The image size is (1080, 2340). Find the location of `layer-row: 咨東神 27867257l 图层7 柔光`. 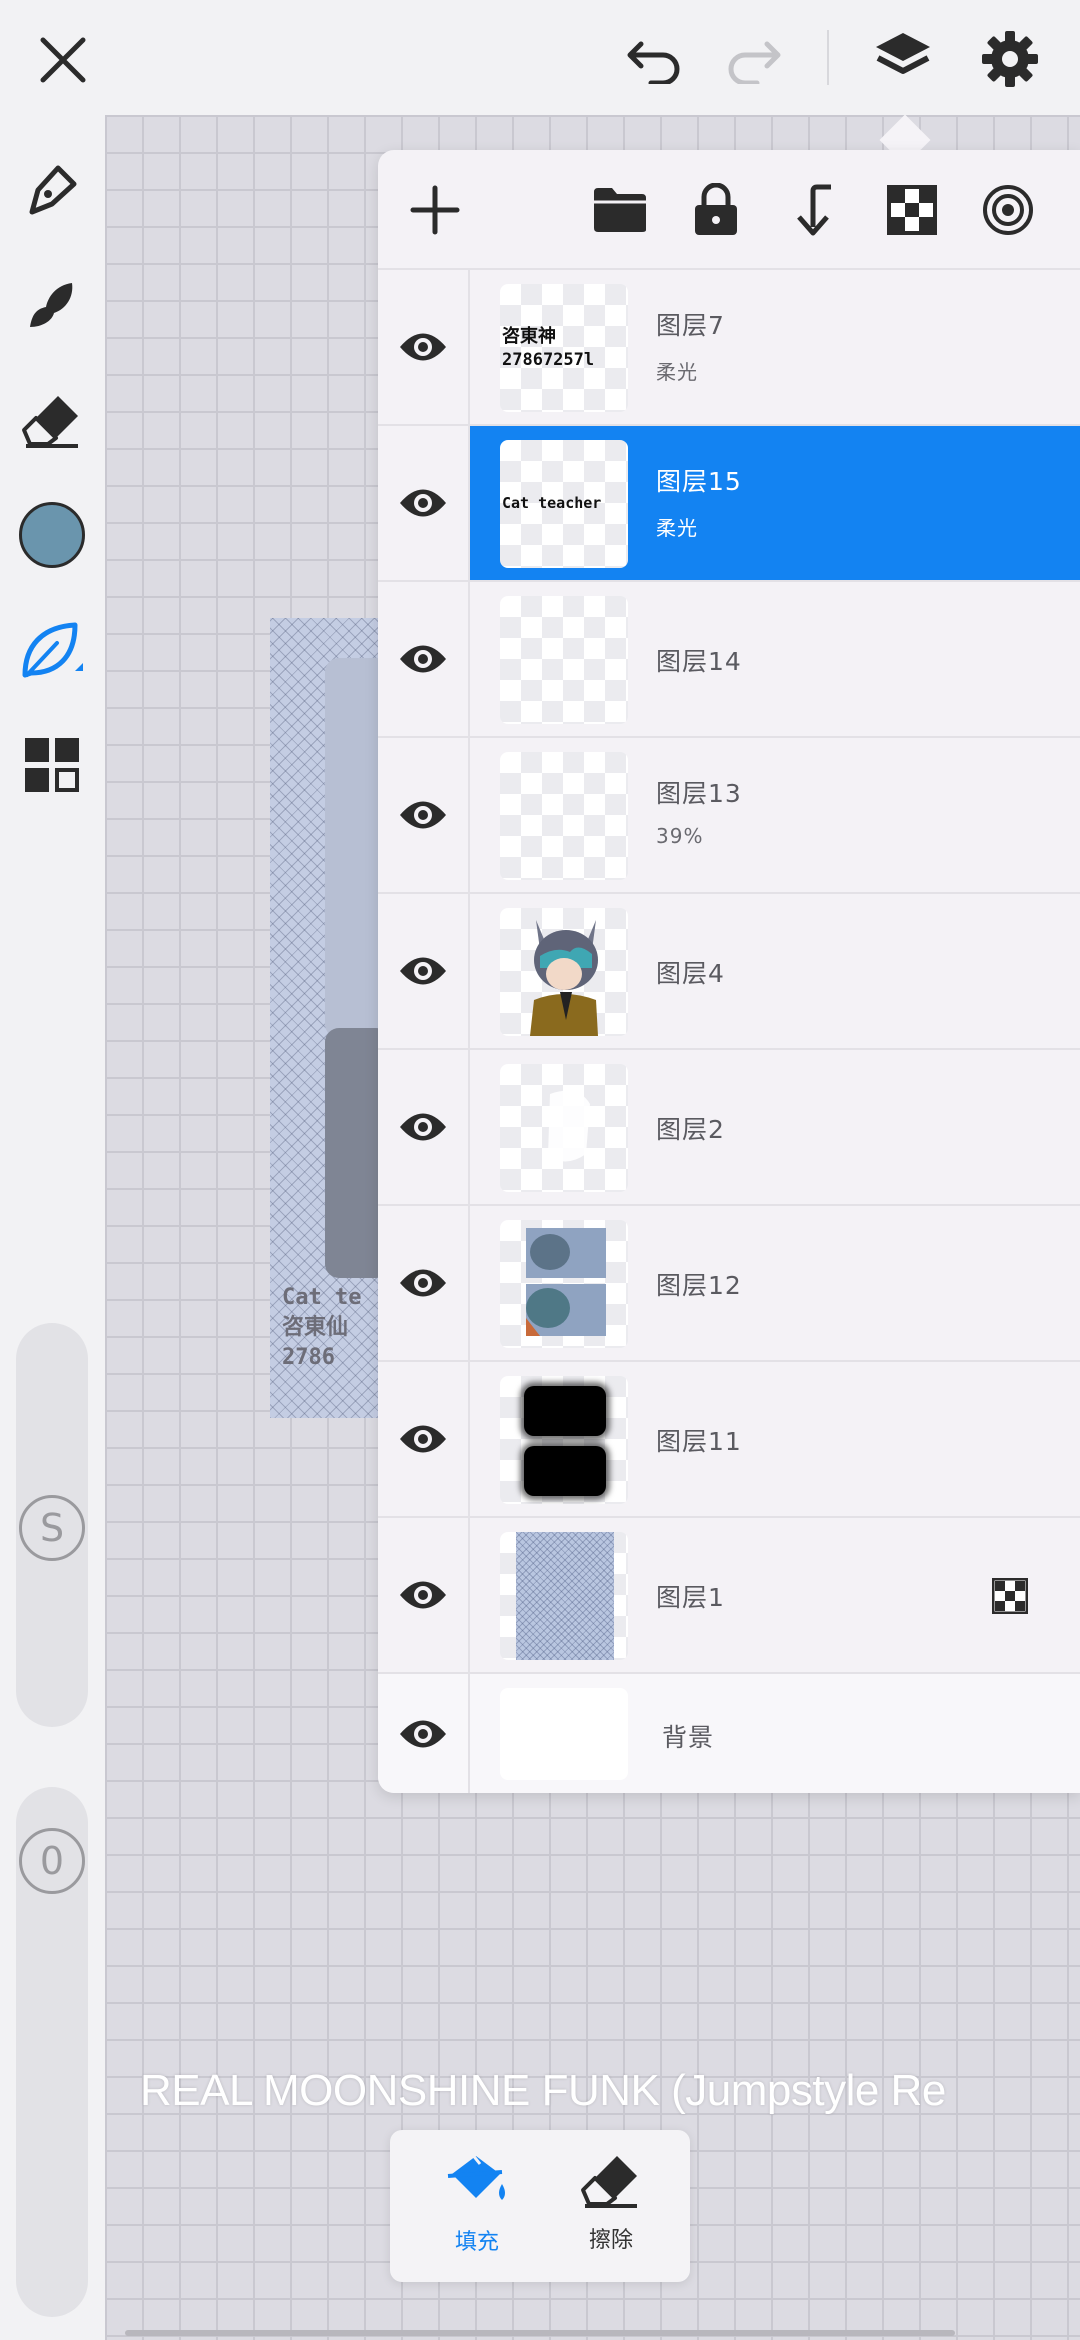

layer-row: 咨東神 27867257l 图层7 柔光 is located at coordinates (729, 348).